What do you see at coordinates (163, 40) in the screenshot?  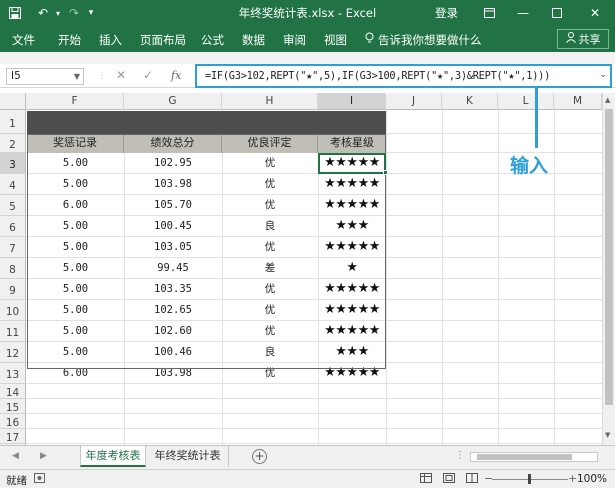 I see `menu-page-layout: 页面布局` at bounding box center [163, 40].